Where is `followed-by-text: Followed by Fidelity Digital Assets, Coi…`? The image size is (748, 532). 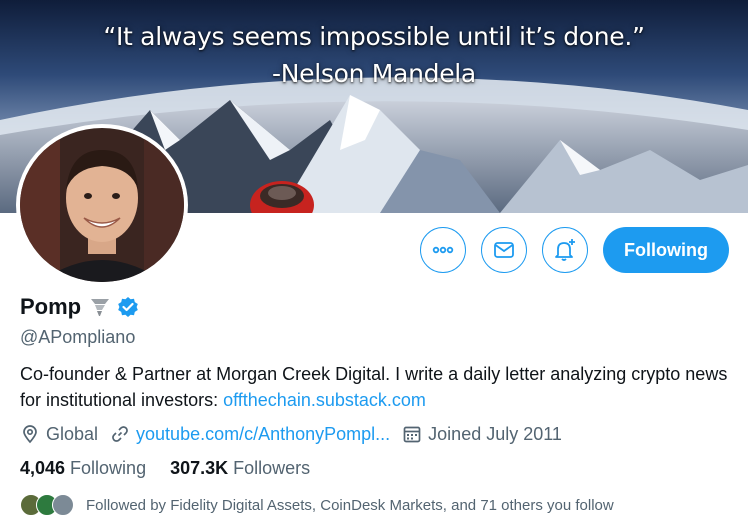
followed-by-text: Followed by Fidelity Digital Assets, Coi… is located at coordinates (350, 505).